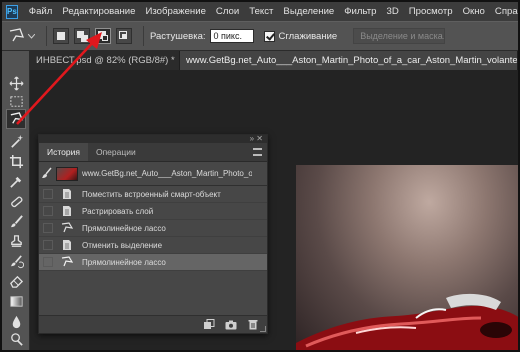 The width and height of the screenshot is (520, 352). What do you see at coordinates (231, 324) in the screenshot?
I see `camera-icon` at bounding box center [231, 324].